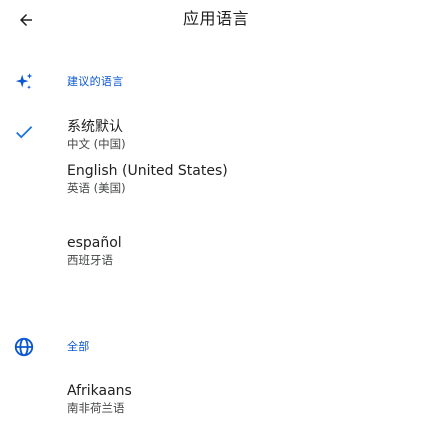 The image size is (433, 440). What do you see at coordinates (216, 402) in the screenshot?
I see `language-item-afrikaans: Afrikaans 南非荷兰语` at bounding box center [216, 402].